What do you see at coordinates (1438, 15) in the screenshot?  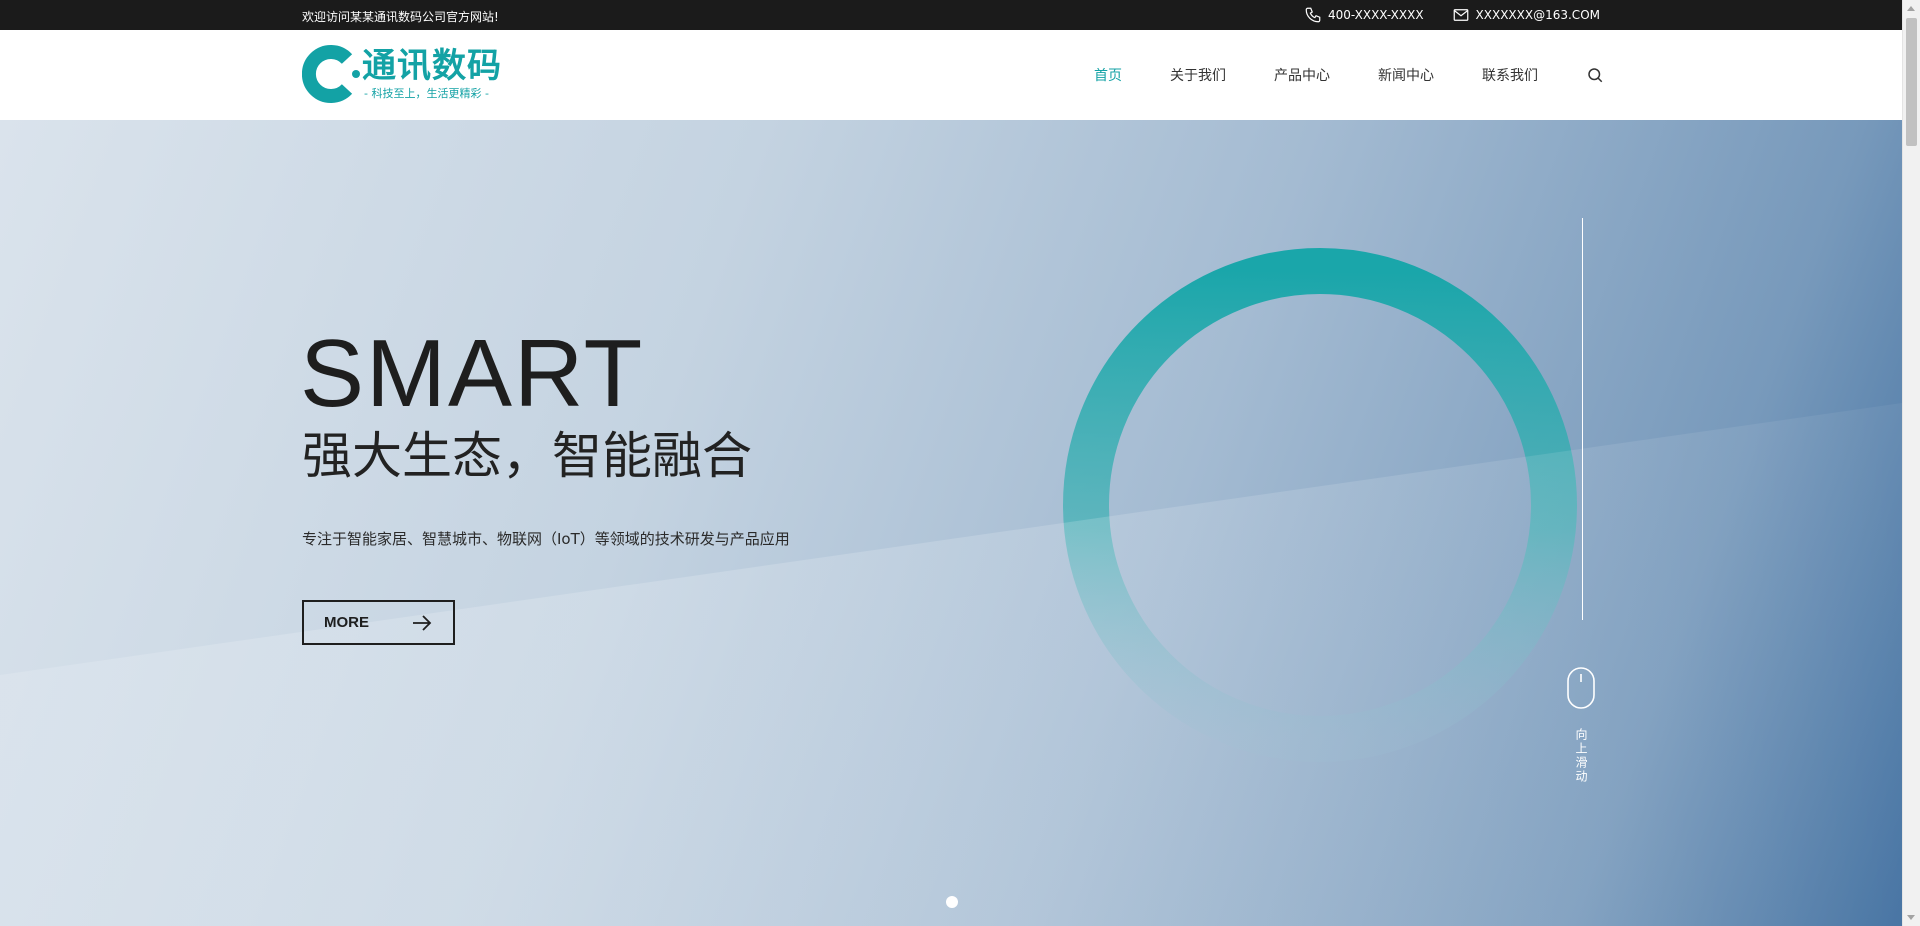 I see `contact-info: 400-XXXX-XXXX XXXXXXX@163.COM` at bounding box center [1438, 15].